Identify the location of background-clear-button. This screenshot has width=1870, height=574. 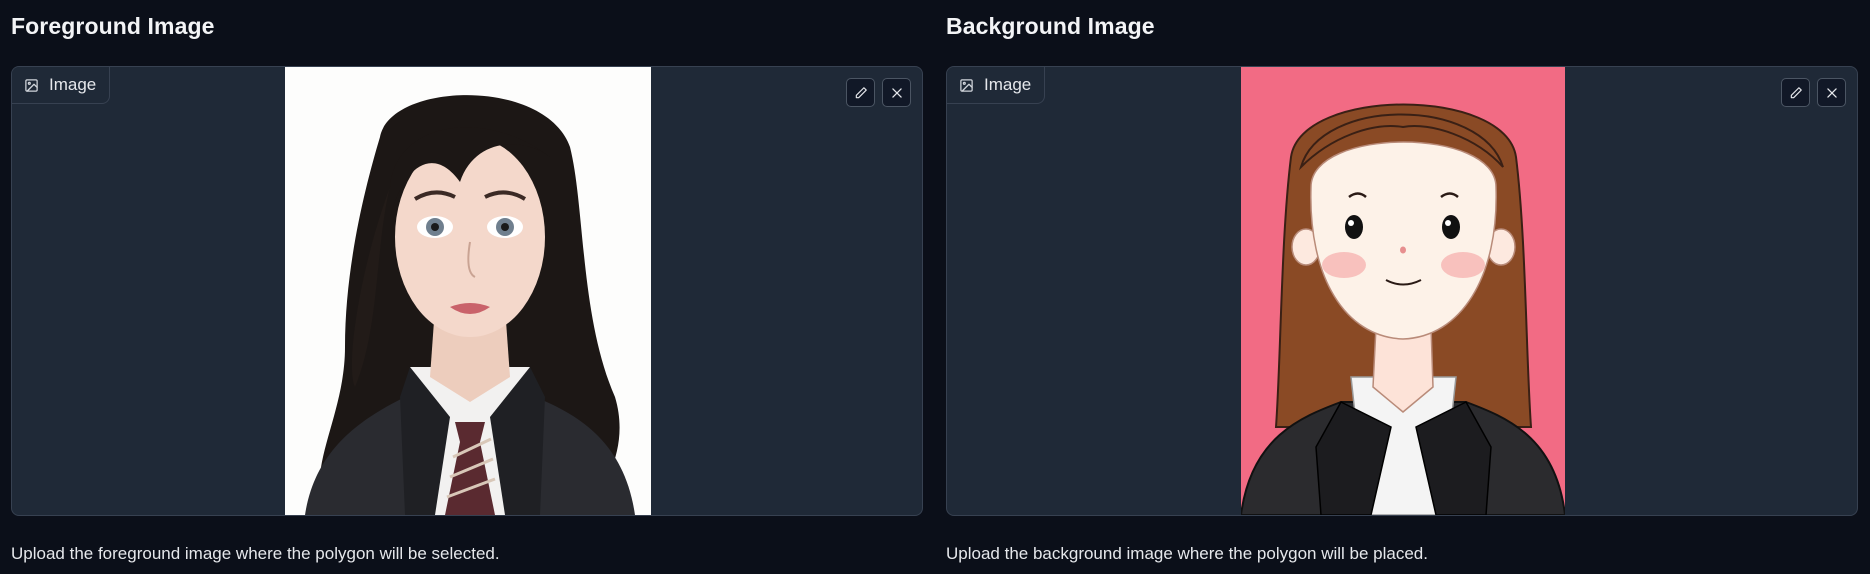
(1831, 92).